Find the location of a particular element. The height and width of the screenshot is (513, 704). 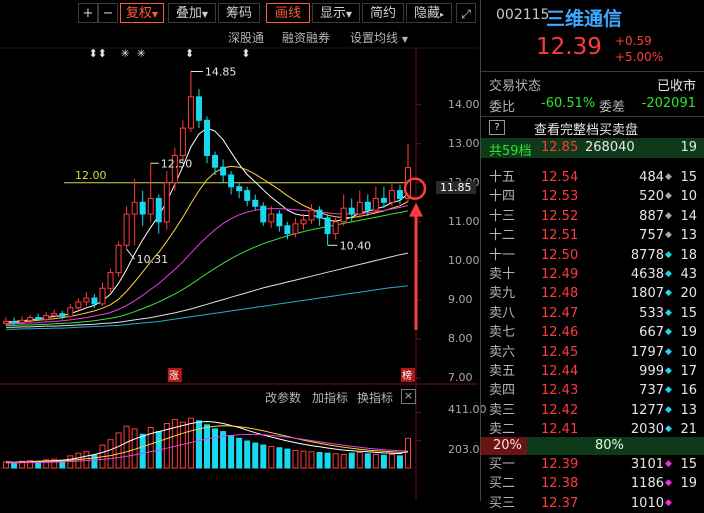

order-book-row: 卖三 12.42 1277 ◆ 13 is located at coordinates (592, 410).